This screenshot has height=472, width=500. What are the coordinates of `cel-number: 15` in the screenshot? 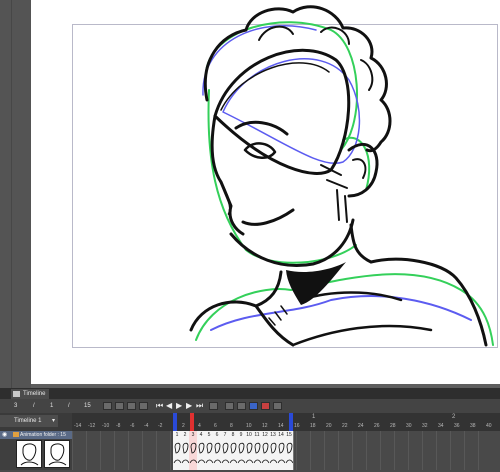 It's located at (289, 435).